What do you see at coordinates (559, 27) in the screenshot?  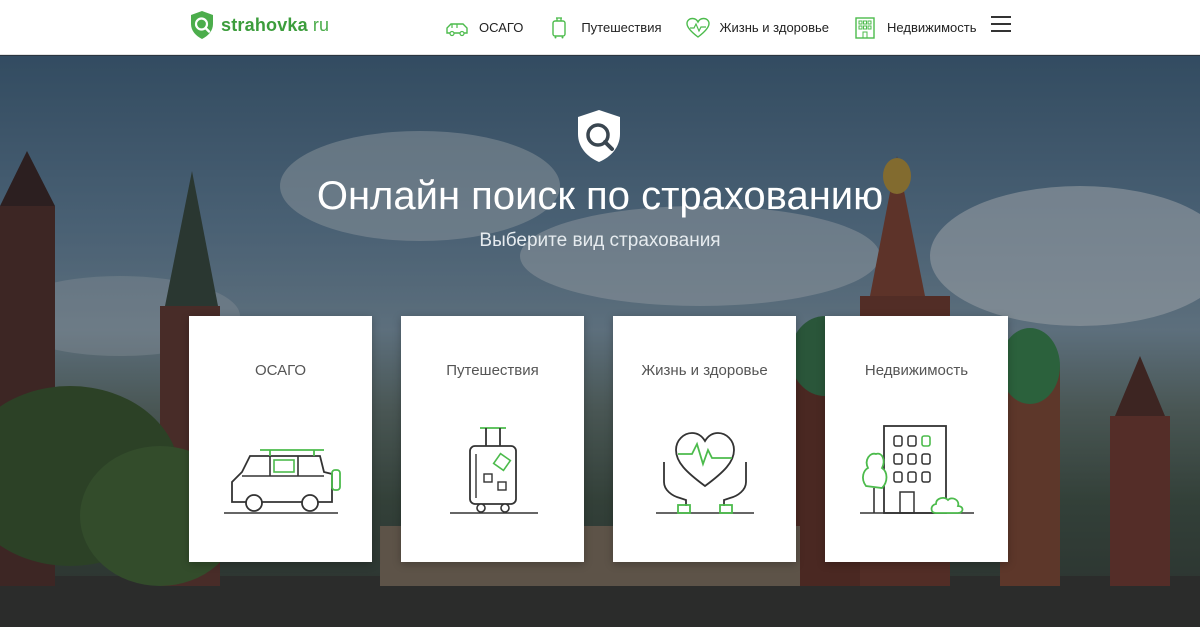 I see `suitcase-icon` at bounding box center [559, 27].